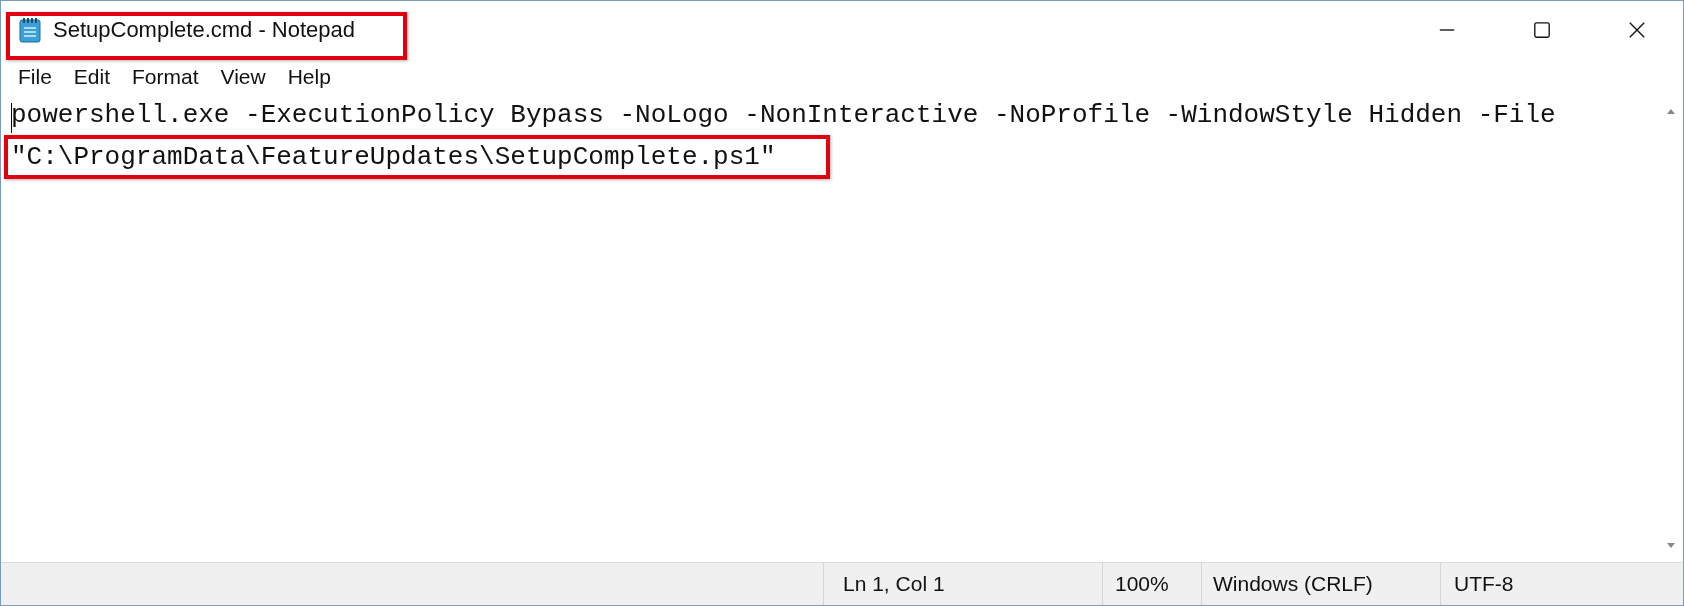 The image size is (1684, 606). What do you see at coordinates (1671, 111) in the screenshot?
I see `scroll-up-icon` at bounding box center [1671, 111].